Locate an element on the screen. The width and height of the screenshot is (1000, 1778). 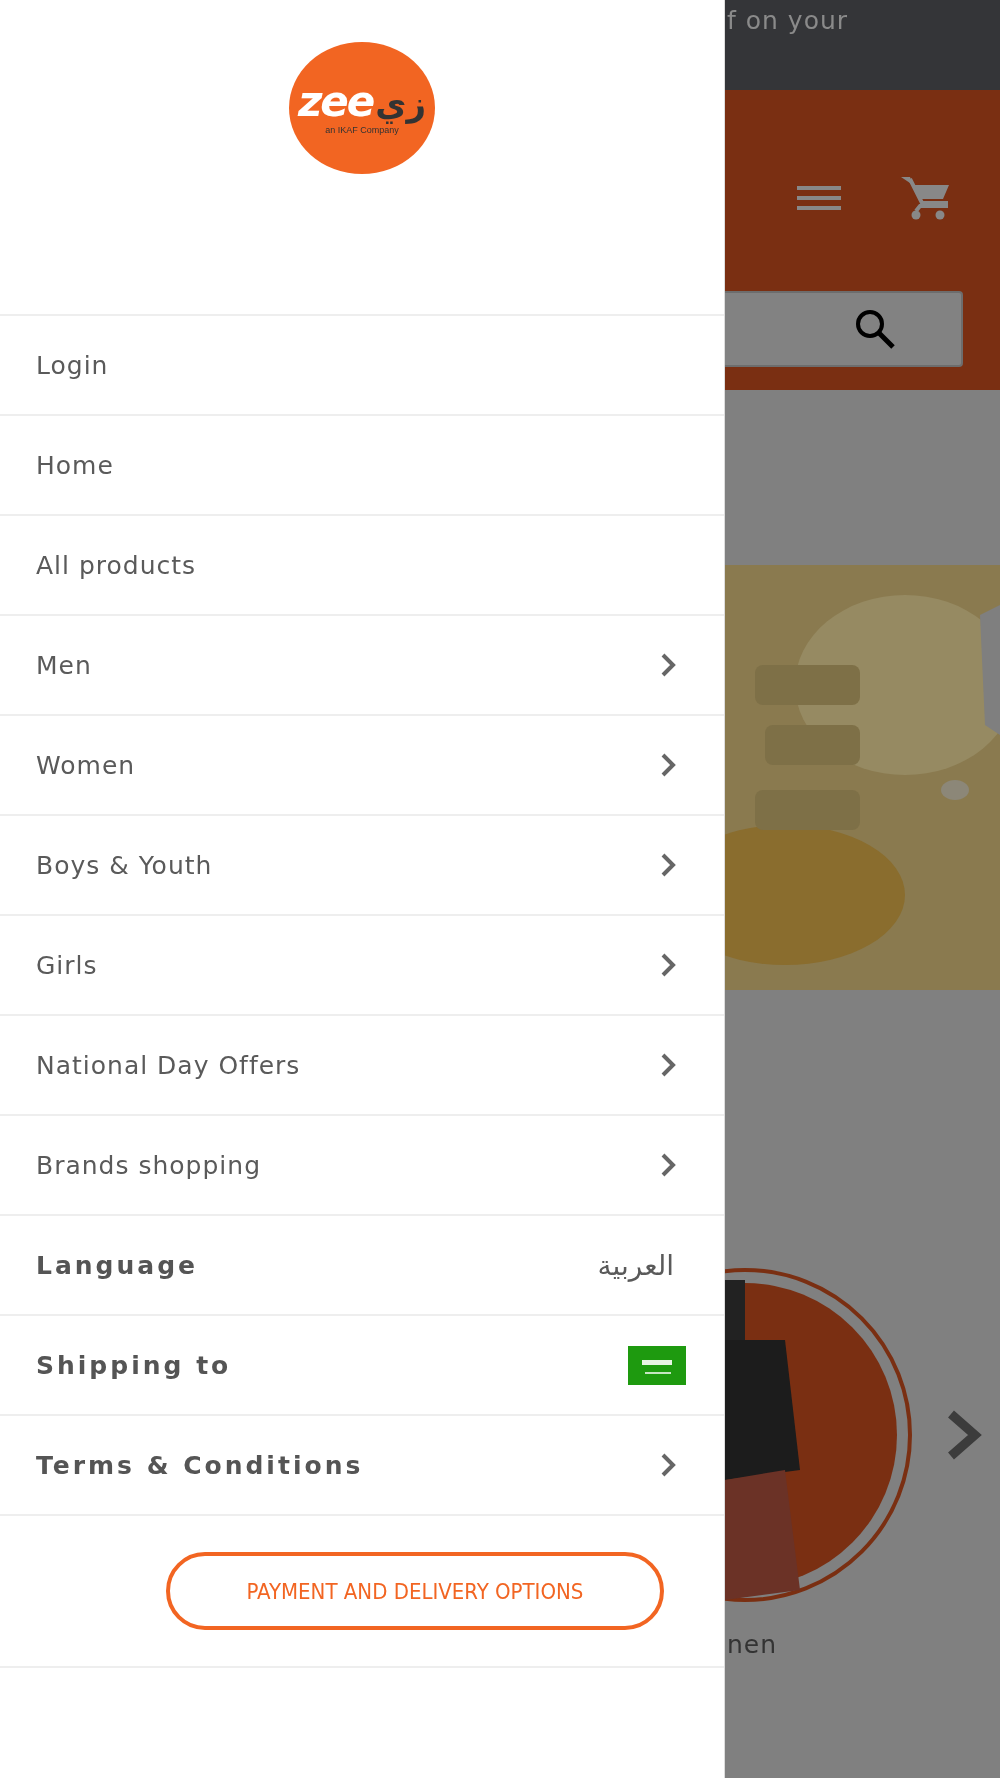
menu-item: Login is located at coordinates (362, 366).